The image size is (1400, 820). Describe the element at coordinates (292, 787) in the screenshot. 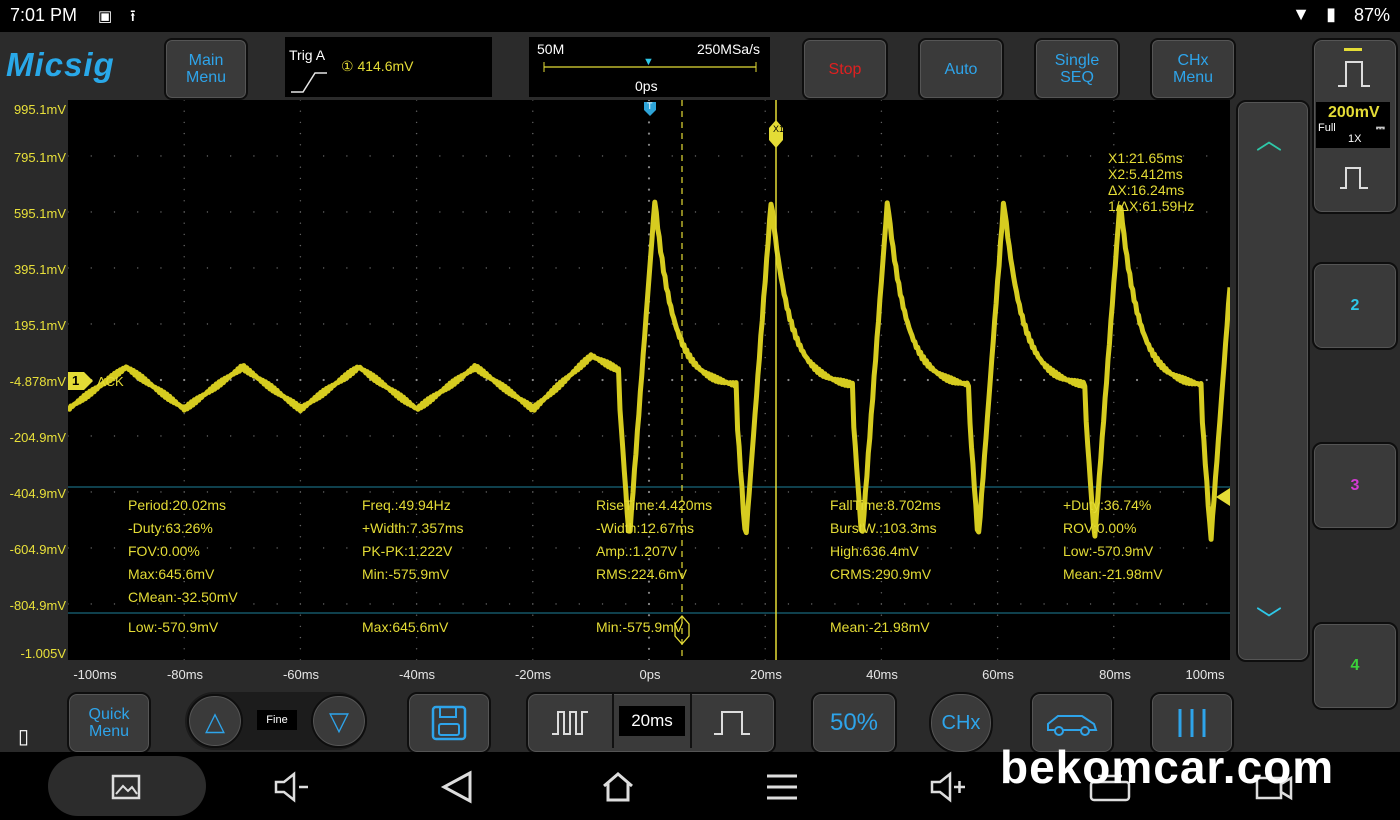

I see `volume-down-icon` at that location.